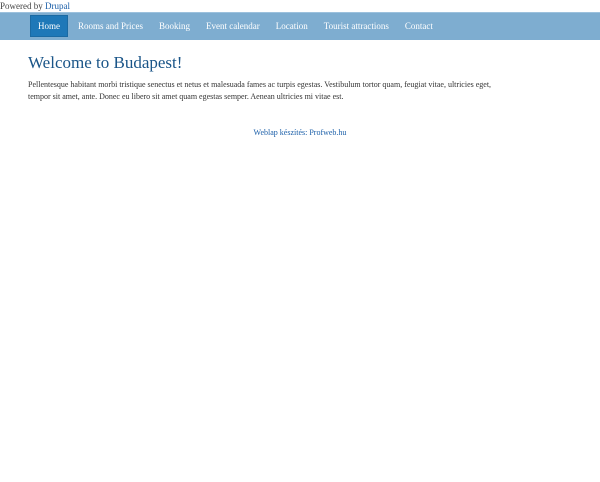 The width and height of the screenshot is (600, 482). What do you see at coordinates (174, 26) in the screenshot?
I see `nav-item-booking: Booking` at bounding box center [174, 26].